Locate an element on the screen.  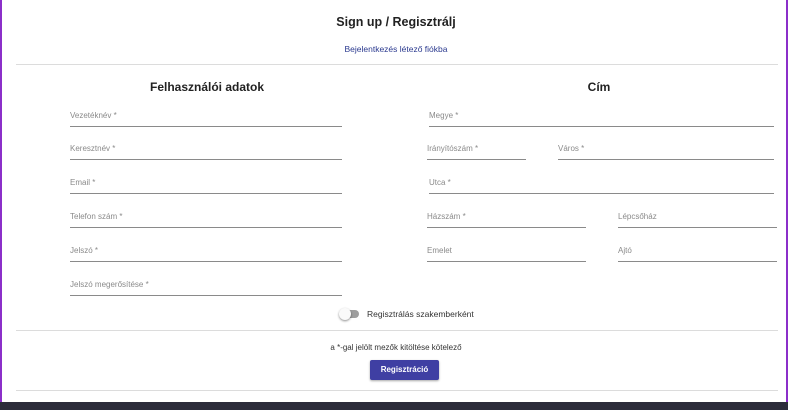
phone-field: Telefon szám * is located at coordinates (206, 216).